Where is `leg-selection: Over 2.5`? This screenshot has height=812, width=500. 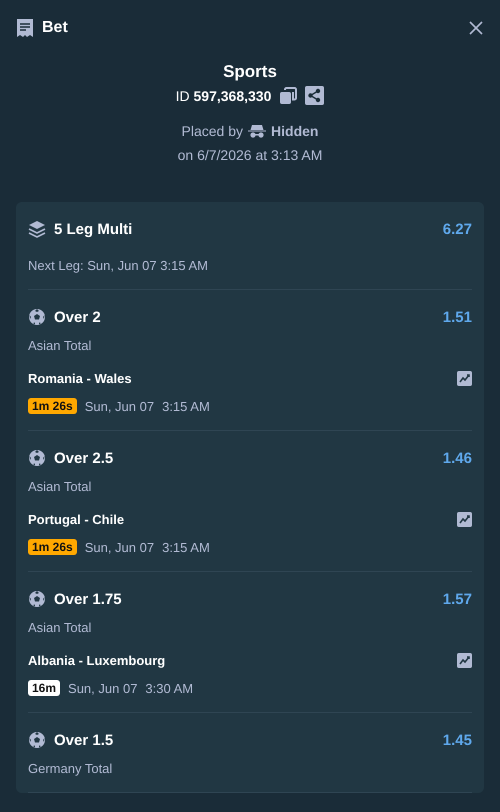 leg-selection: Over 2.5 is located at coordinates (84, 458).